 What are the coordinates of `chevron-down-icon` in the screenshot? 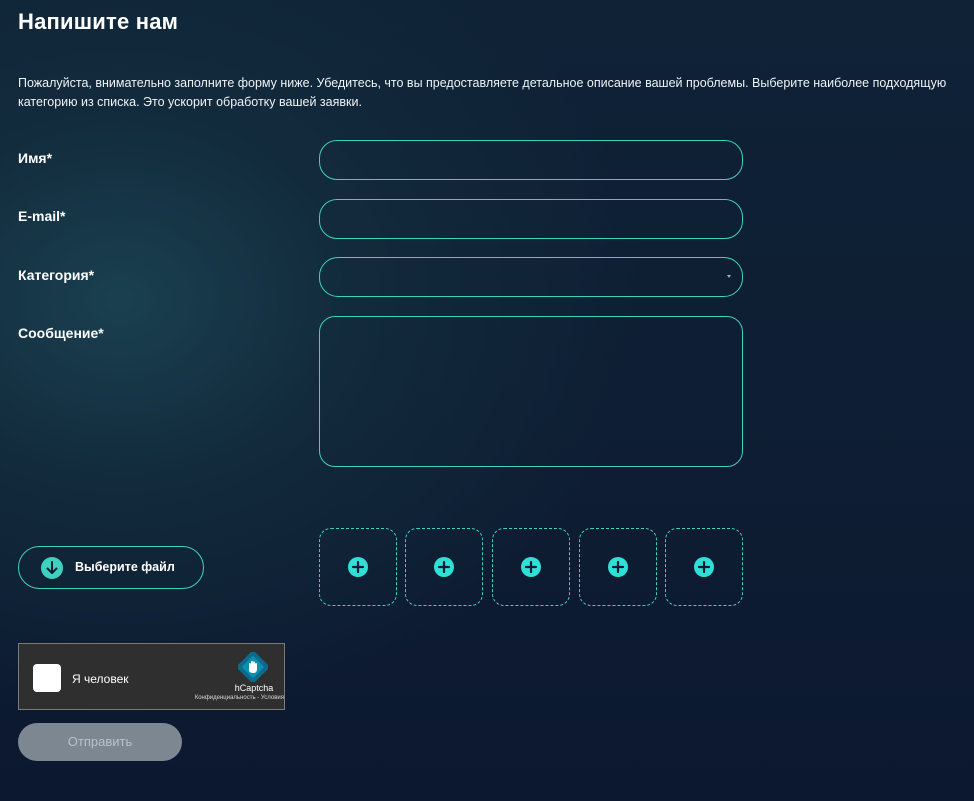 It's located at (729, 276).